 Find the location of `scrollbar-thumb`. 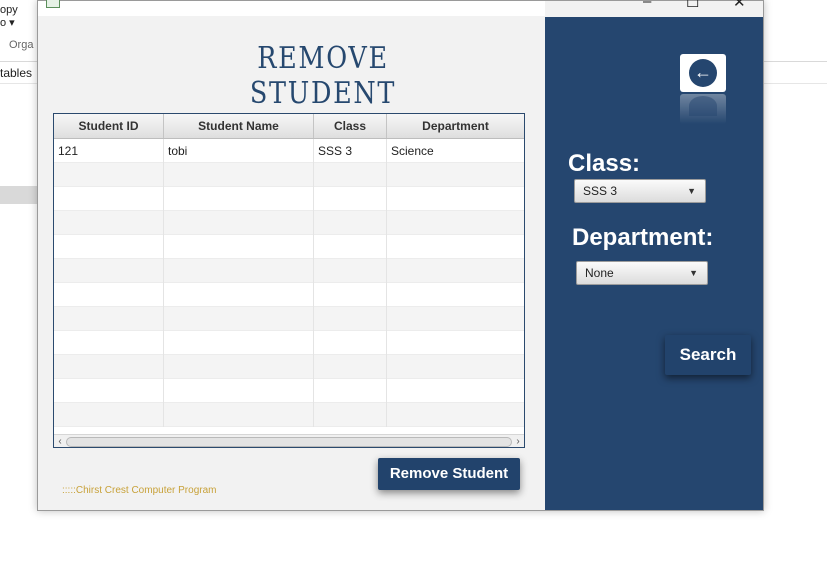

scrollbar-thumb is located at coordinates (289, 442).